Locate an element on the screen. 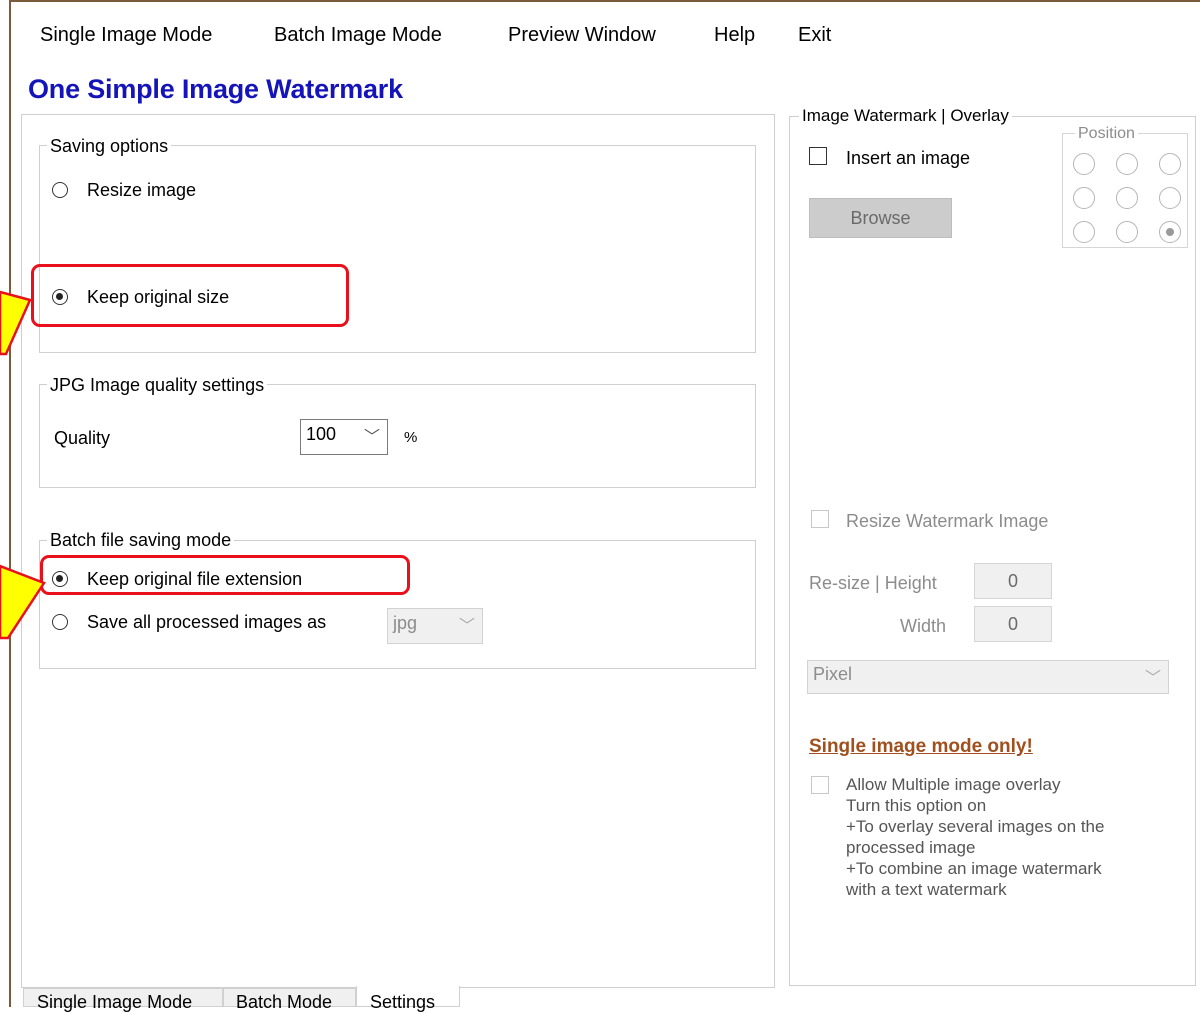 This screenshot has width=1200, height=1013. menu-exit: Exit is located at coordinates (814, 35).